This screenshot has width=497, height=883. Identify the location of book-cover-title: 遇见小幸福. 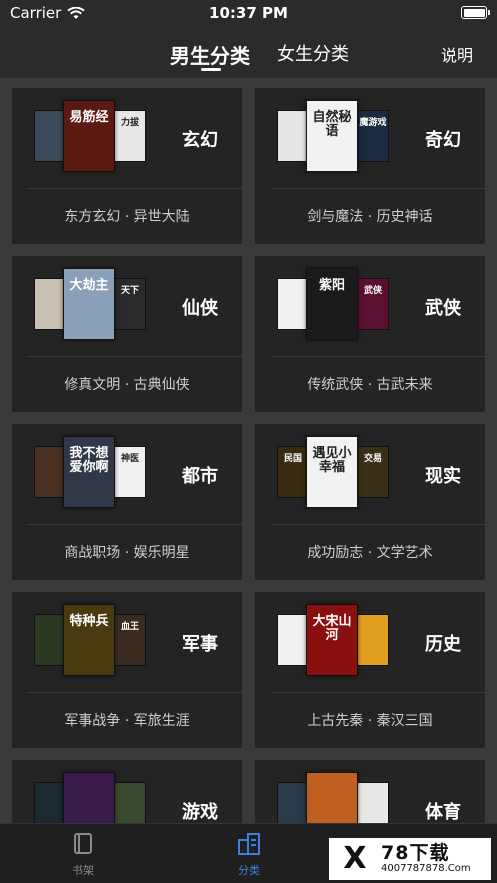
(332, 461).